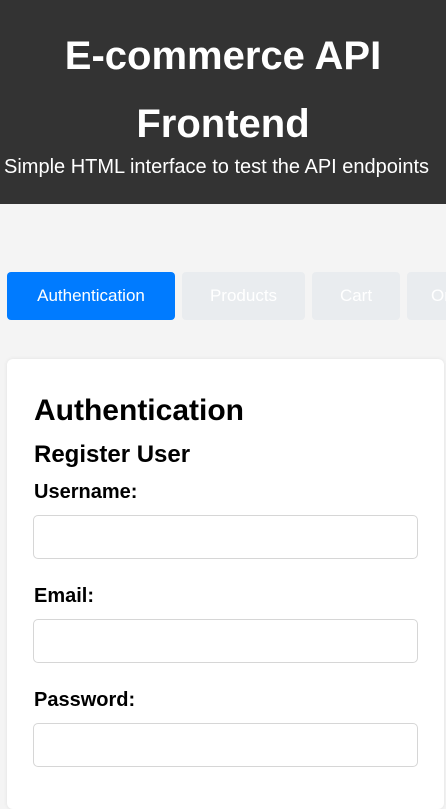 The height and width of the screenshot is (809, 446). What do you see at coordinates (356, 296) in the screenshot?
I see `tab-cart: Cart` at bounding box center [356, 296].